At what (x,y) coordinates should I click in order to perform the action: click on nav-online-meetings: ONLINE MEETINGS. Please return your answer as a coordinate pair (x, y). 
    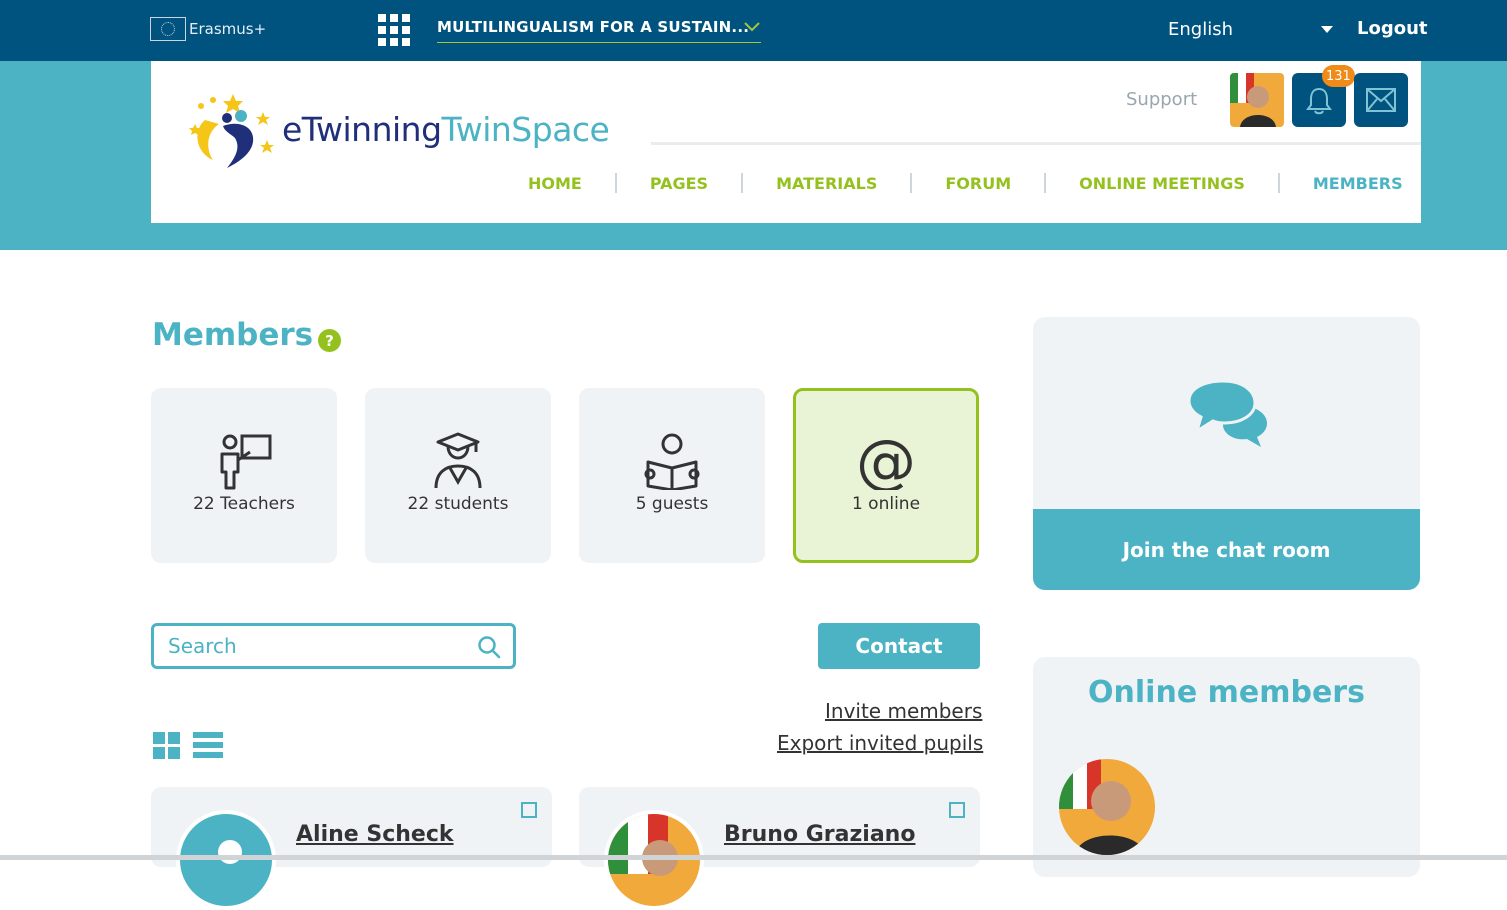
    Looking at the image, I should click on (1162, 183).